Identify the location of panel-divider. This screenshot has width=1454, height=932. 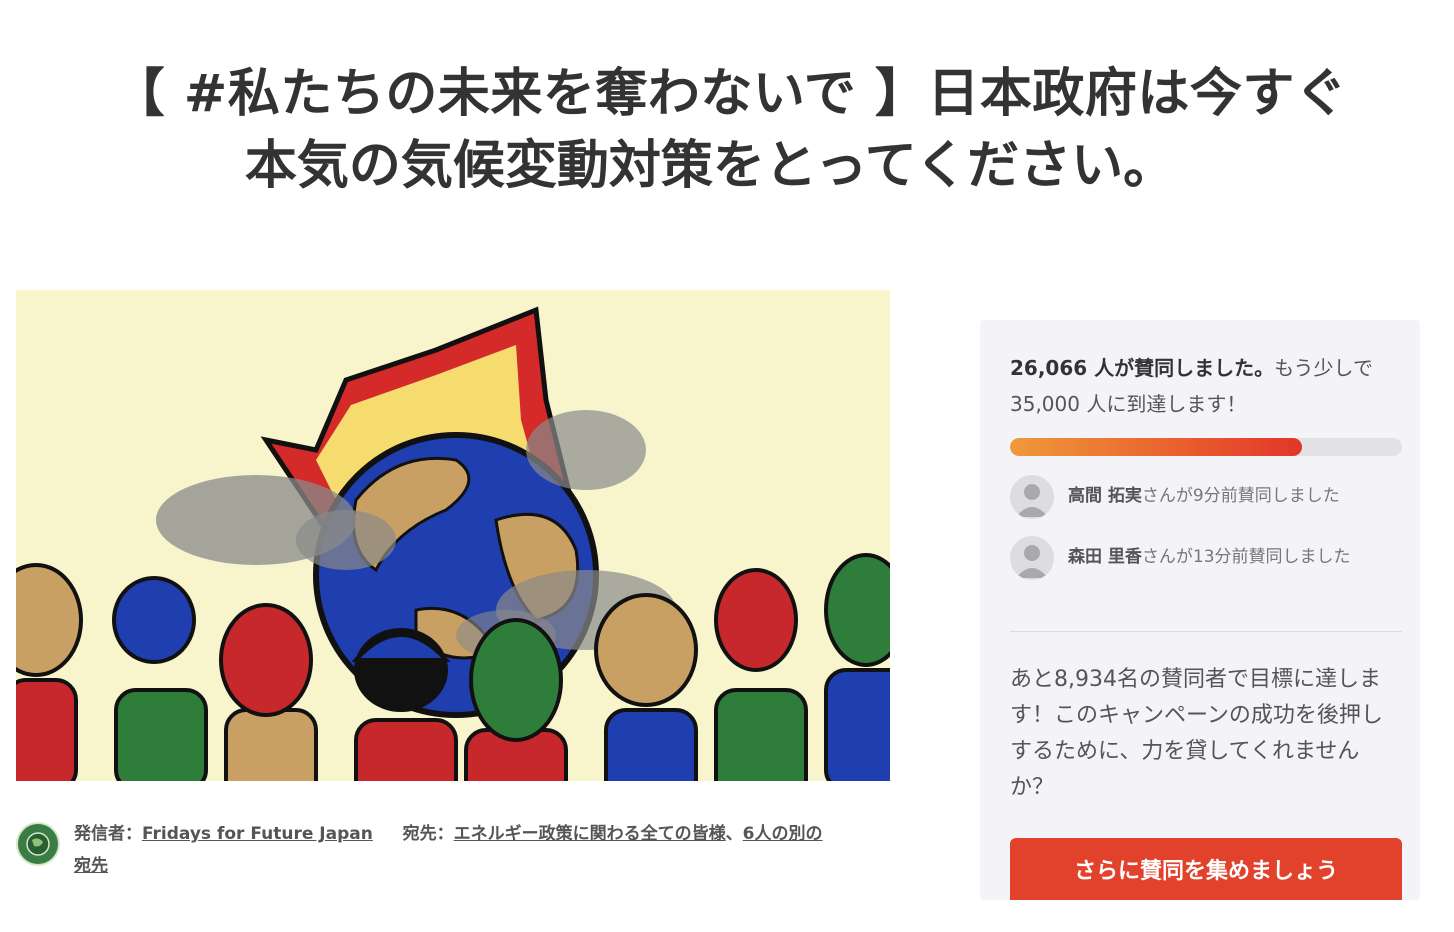
(1206, 631).